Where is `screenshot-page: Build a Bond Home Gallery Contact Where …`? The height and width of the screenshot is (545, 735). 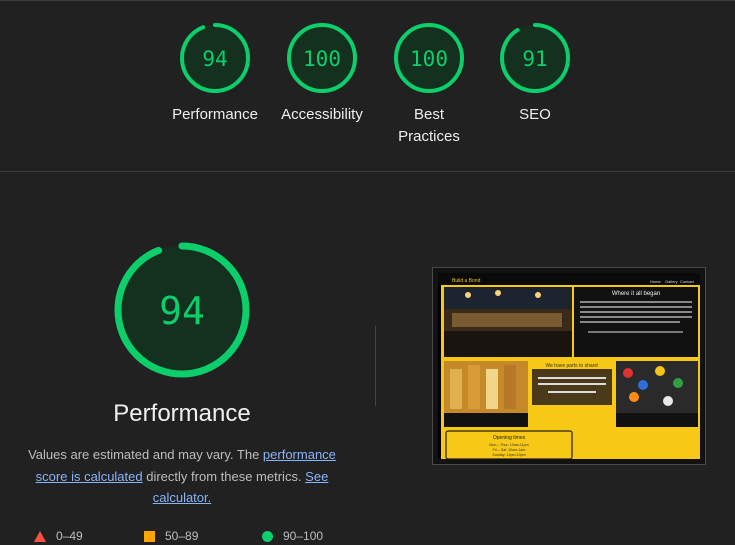
screenshot-page: Build a Bond Home Gallery Contact Where … is located at coordinates (569, 366).